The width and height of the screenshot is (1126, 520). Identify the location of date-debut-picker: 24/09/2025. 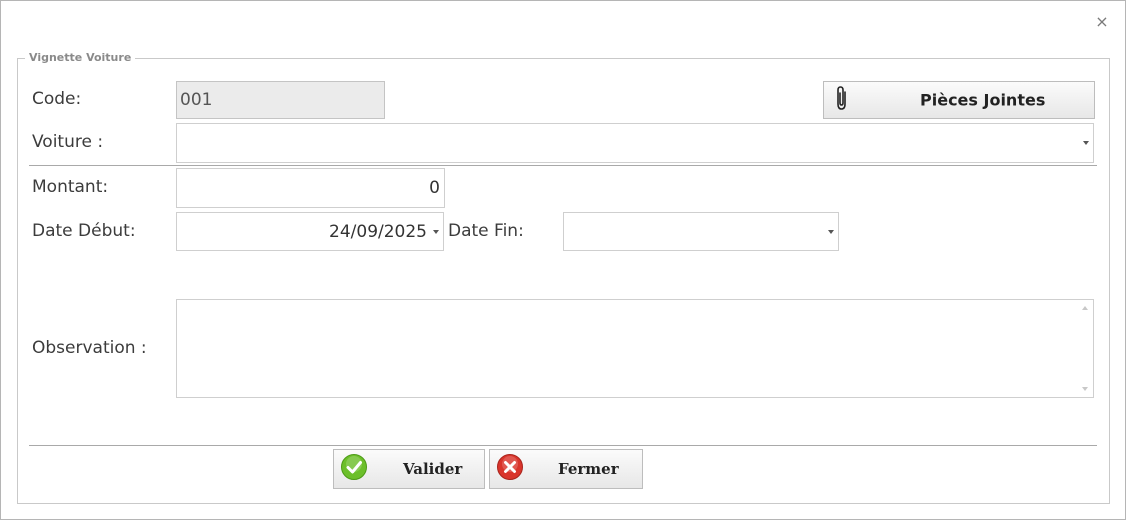
(310, 231).